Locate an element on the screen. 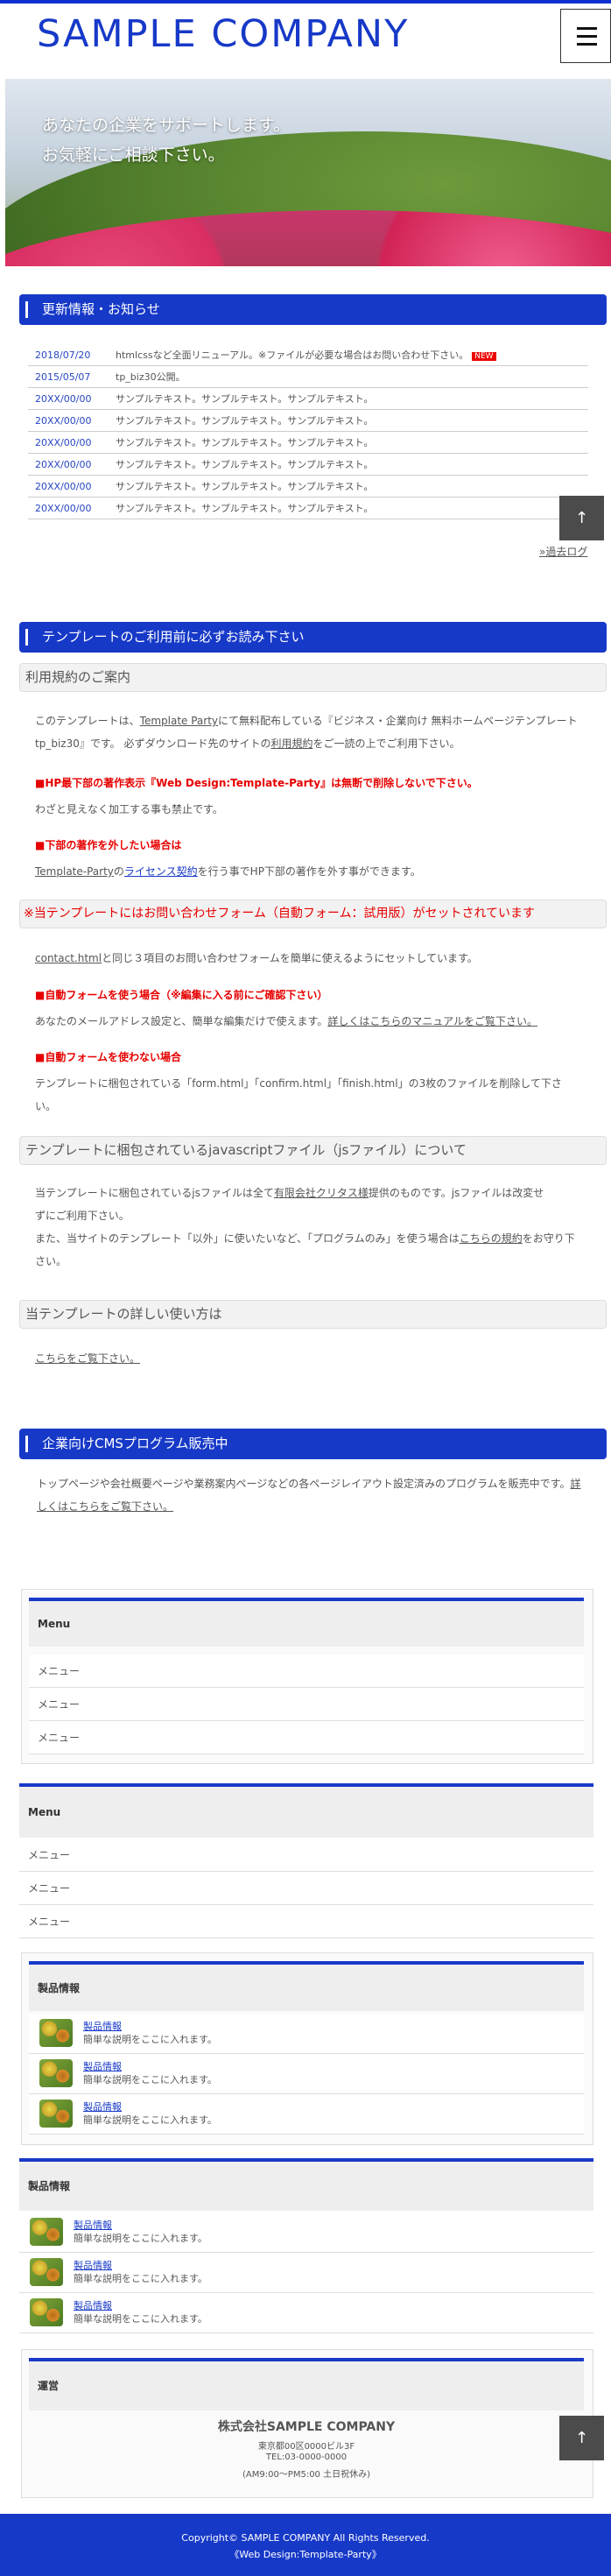 This screenshot has height=2576, width=611. contact-link: contact.html is located at coordinates (68, 958).